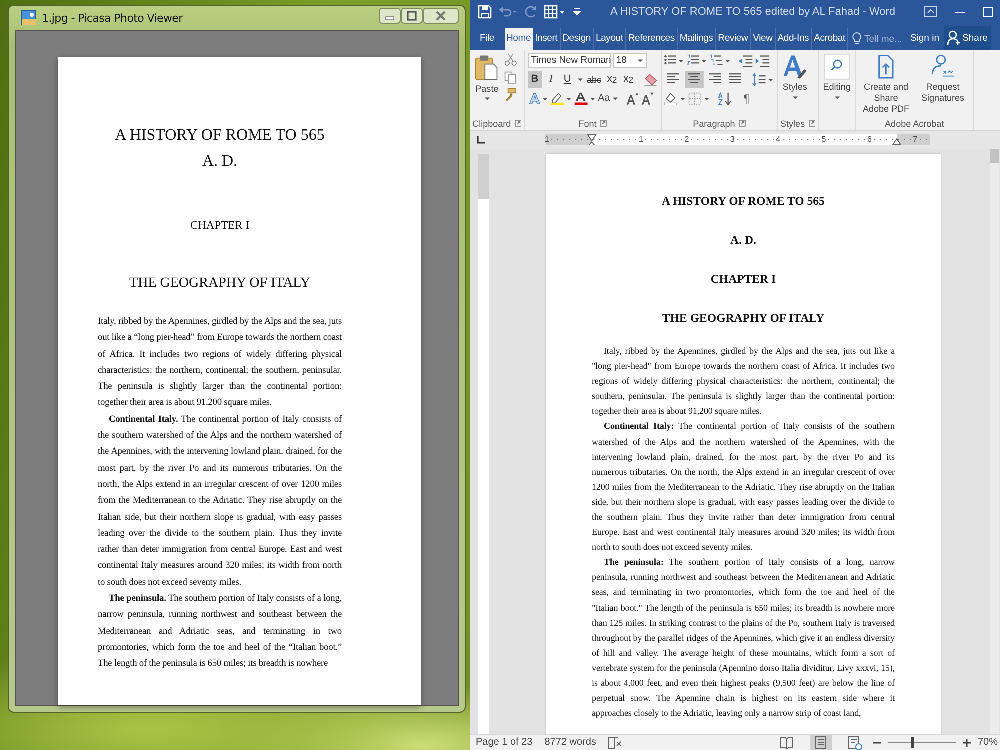  I want to click on slider-thumb, so click(912, 742).